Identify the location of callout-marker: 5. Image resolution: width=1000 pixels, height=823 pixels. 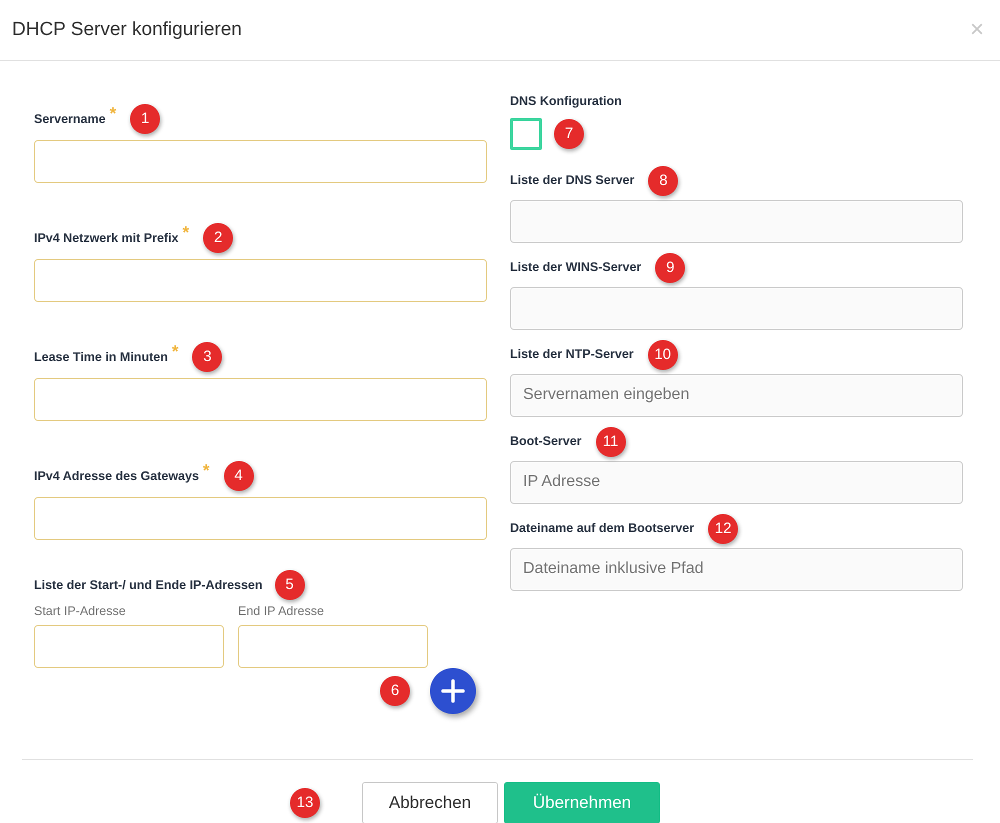
(289, 585).